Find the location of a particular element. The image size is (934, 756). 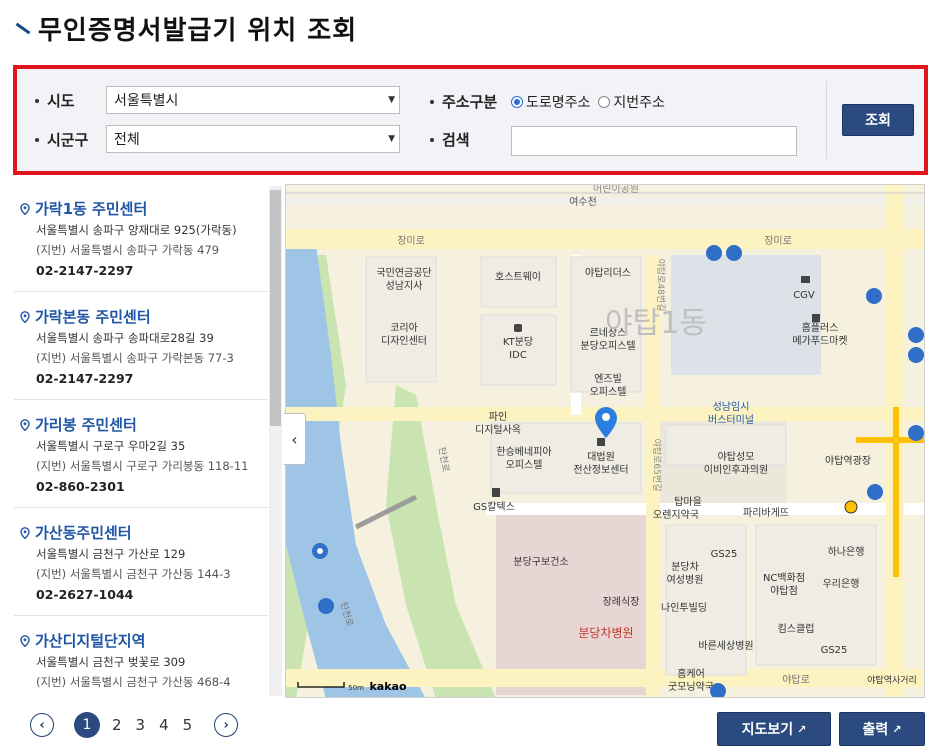

map-label-enzyville-2: 오피스텔 is located at coordinates (608, 392).